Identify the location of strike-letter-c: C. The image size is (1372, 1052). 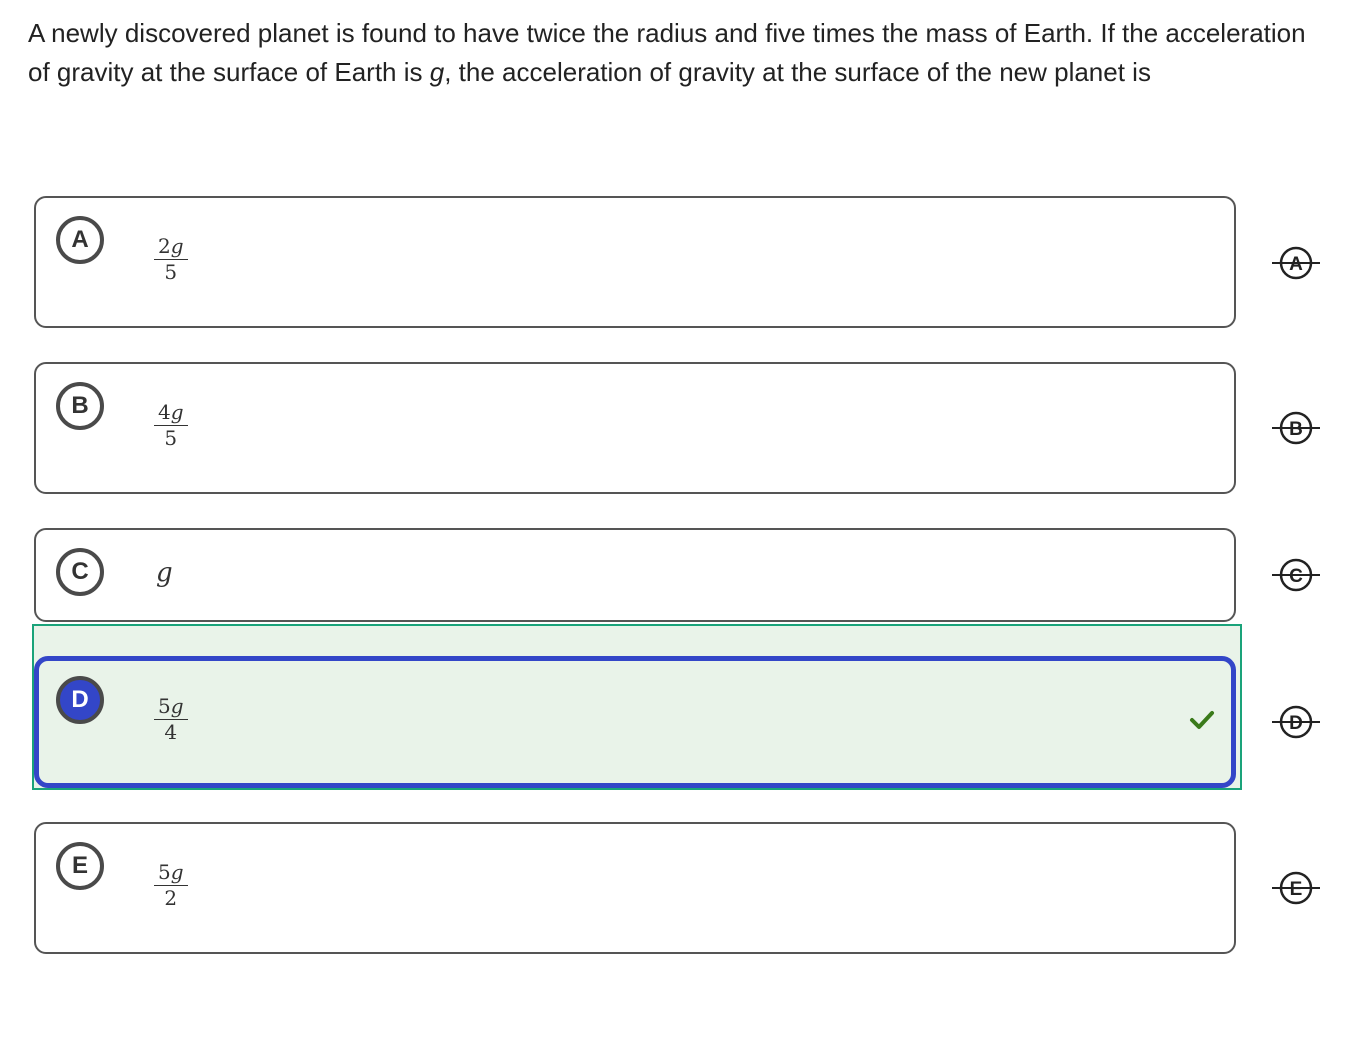
(1296, 576).